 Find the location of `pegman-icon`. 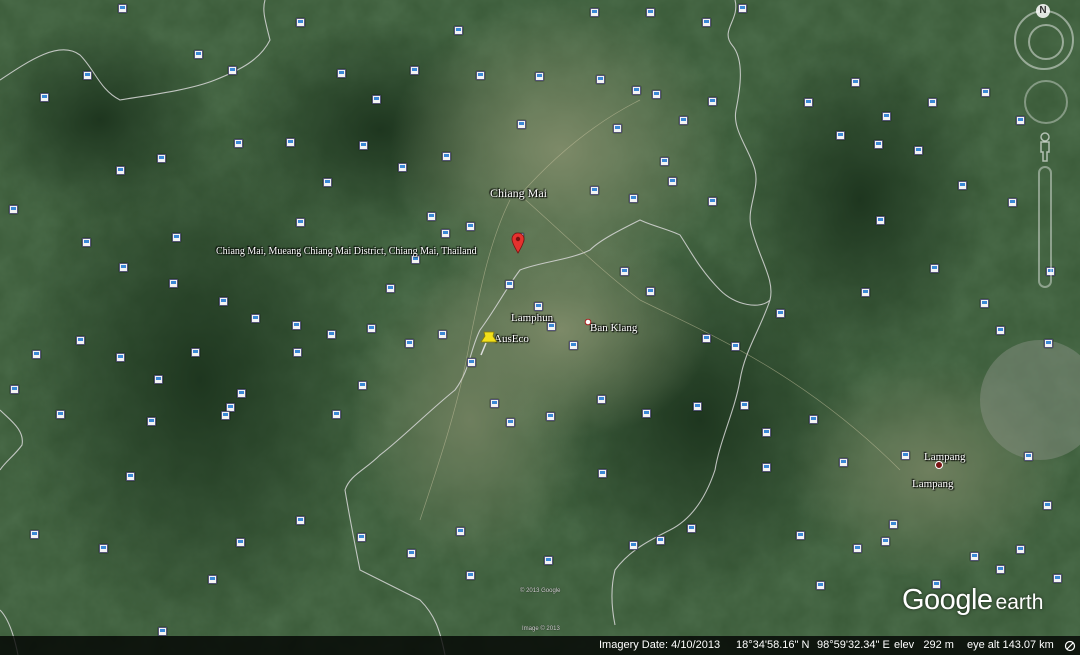

pegman-icon is located at coordinates (1045, 147).